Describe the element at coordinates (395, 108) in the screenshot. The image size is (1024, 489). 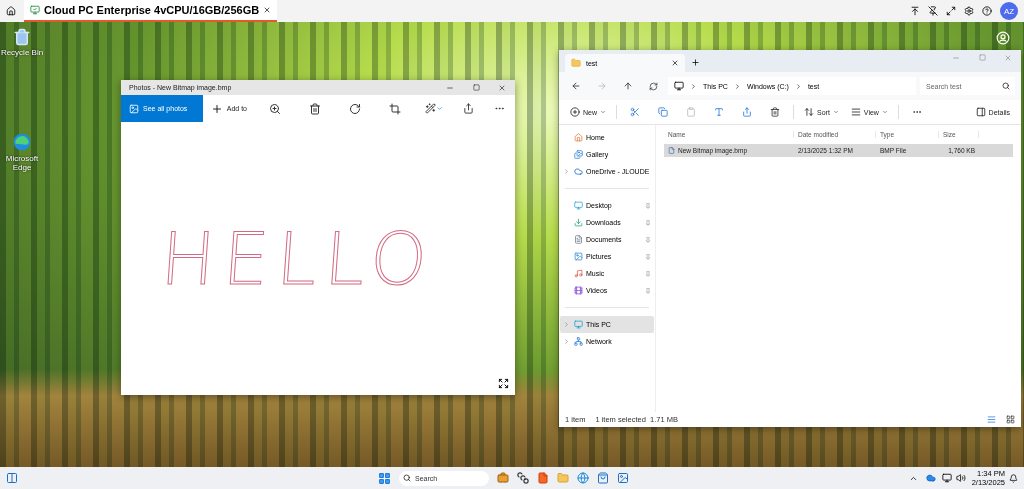
I see `crop-icon` at that location.